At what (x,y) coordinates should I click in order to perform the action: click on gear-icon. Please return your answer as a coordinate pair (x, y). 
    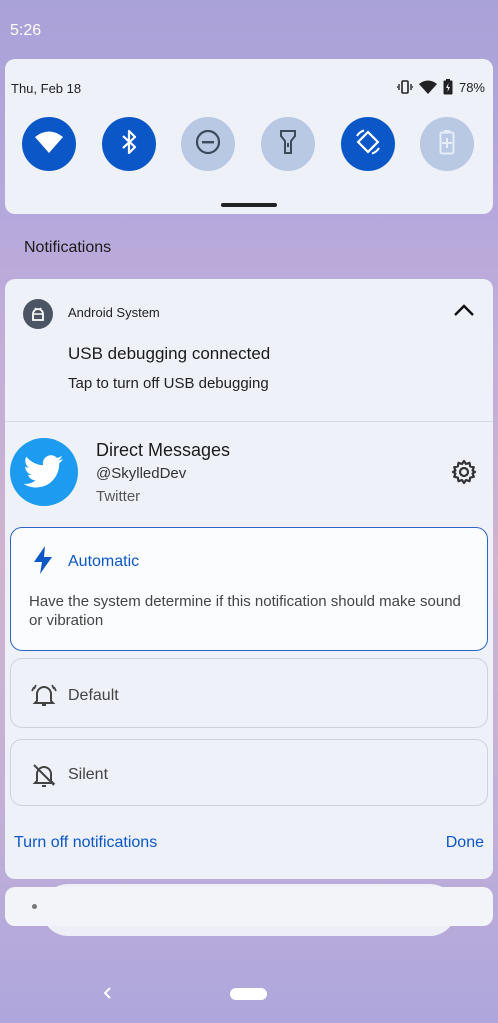
    Looking at the image, I should click on (464, 474).